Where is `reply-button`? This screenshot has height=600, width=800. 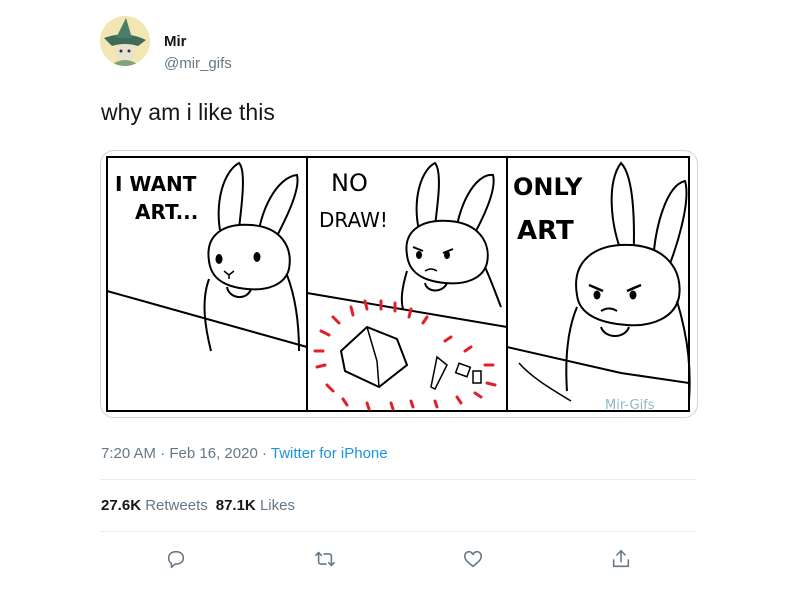 reply-button is located at coordinates (176, 559).